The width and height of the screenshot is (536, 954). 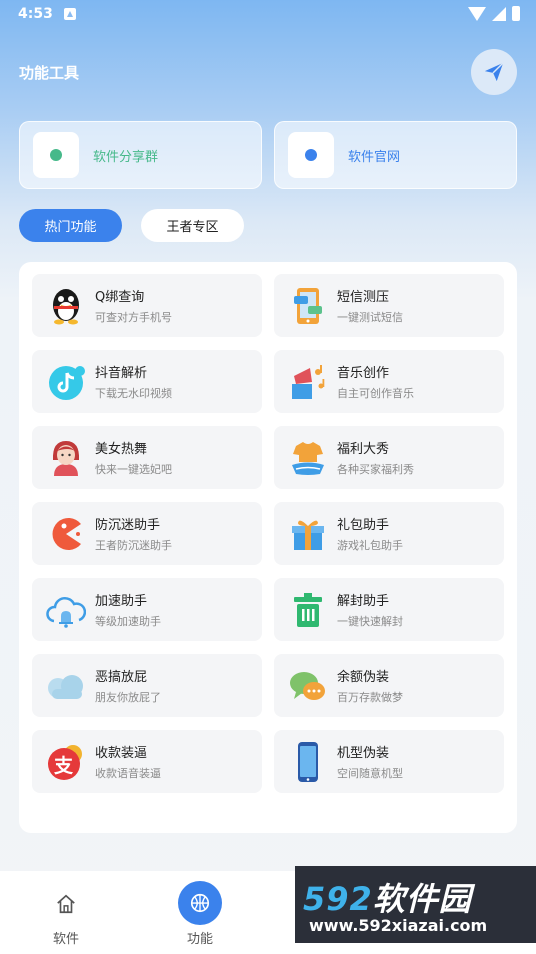 I want to click on feature-prank-fart: 恶搞放屁 朋友你放屁了, so click(x=147, y=685).